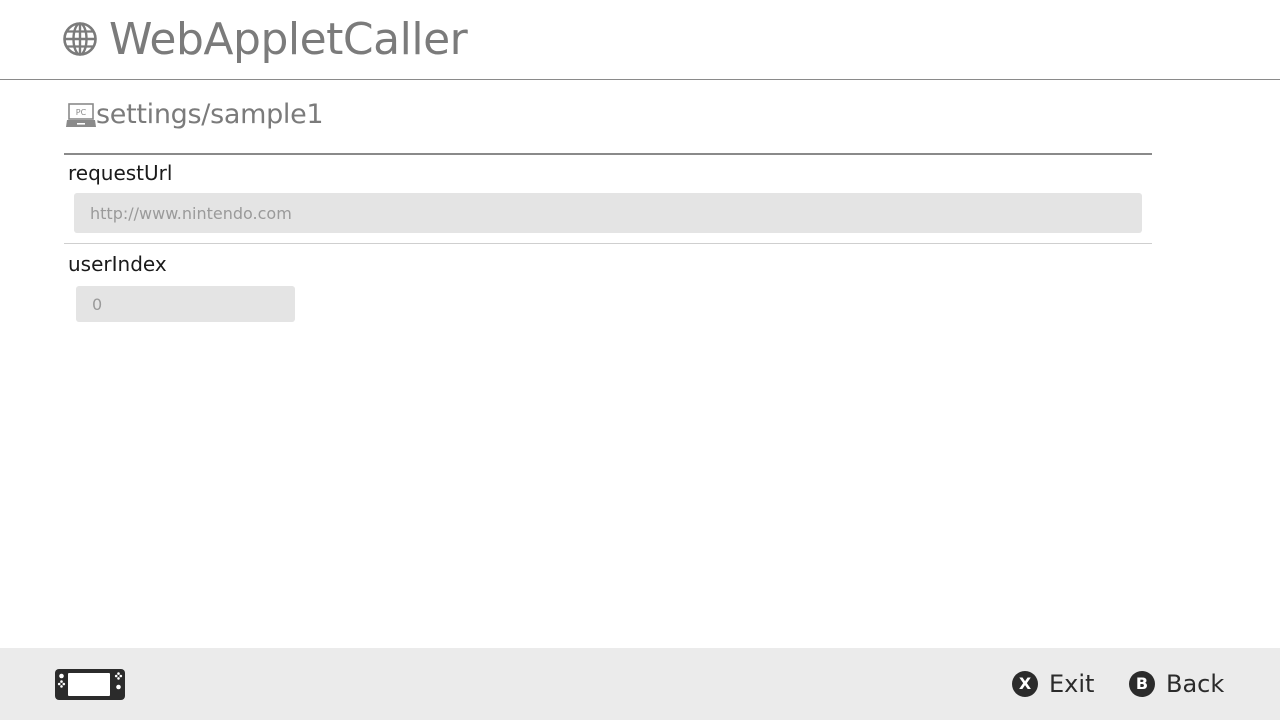  I want to click on console-handheld-icon, so click(90, 684).